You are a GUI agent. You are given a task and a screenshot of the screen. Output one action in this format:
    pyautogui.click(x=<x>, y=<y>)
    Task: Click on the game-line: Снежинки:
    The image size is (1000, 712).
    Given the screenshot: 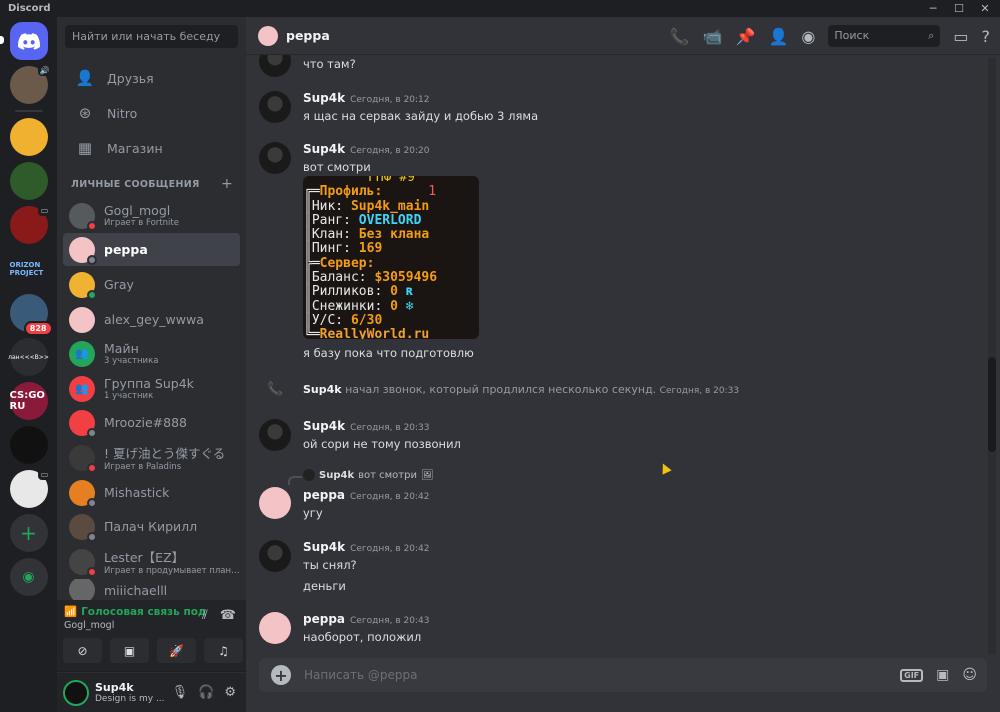 What is the action you would take?
    pyautogui.click(x=351, y=306)
    